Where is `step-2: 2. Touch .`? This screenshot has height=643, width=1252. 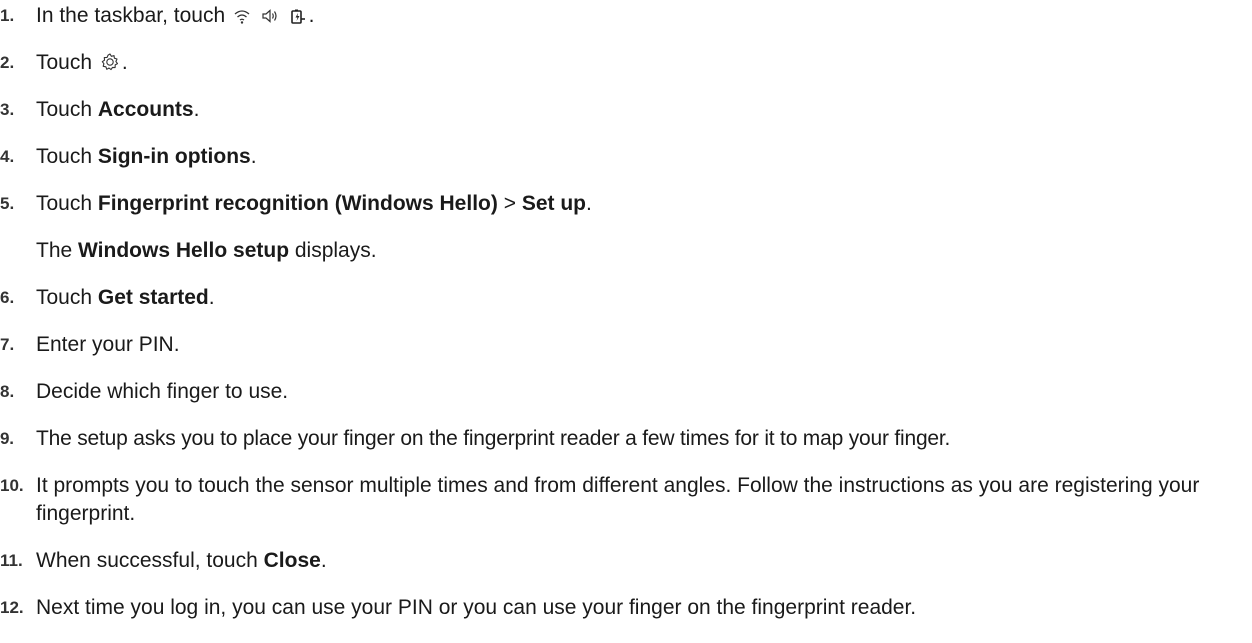
step-2: 2. Touch . is located at coordinates (620, 63).